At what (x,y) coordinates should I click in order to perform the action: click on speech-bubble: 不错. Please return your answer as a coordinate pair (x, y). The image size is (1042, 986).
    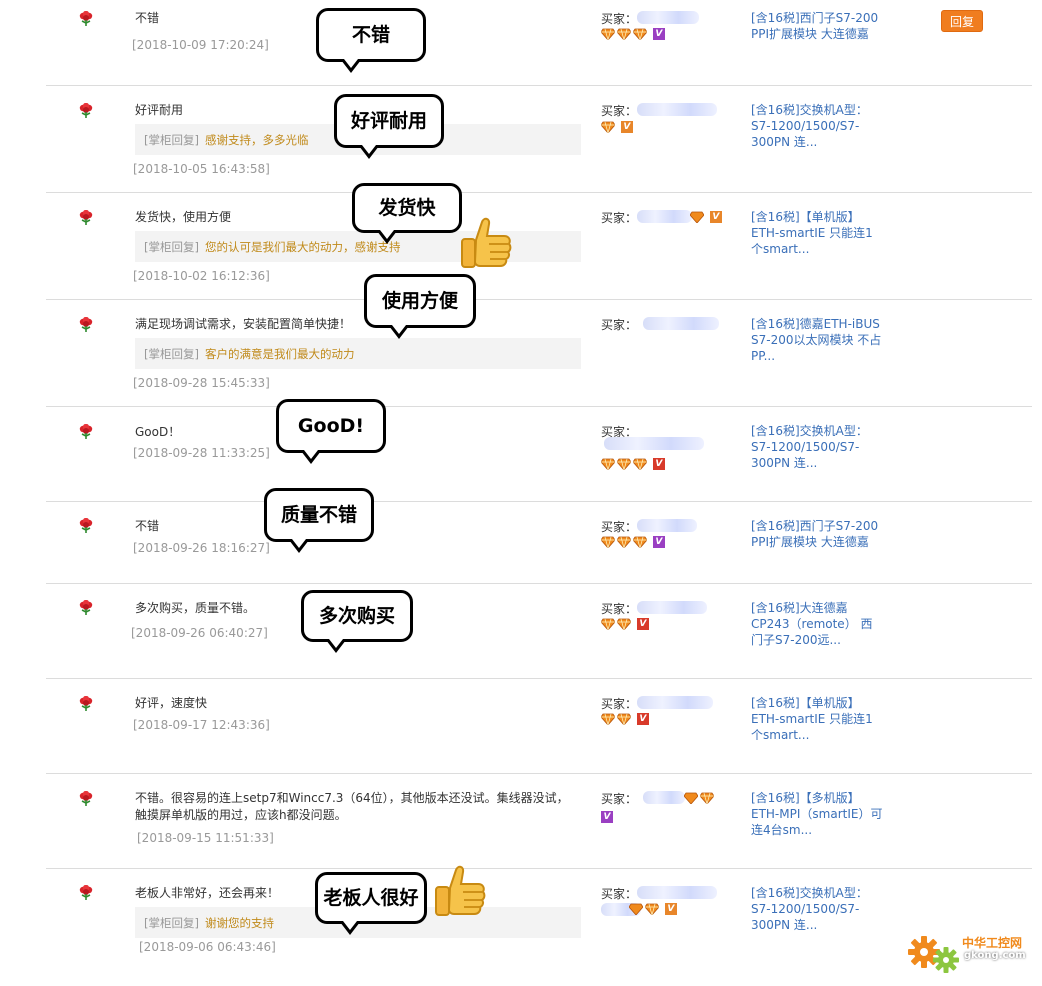
    Looking at the image, I should click on (371, 40).